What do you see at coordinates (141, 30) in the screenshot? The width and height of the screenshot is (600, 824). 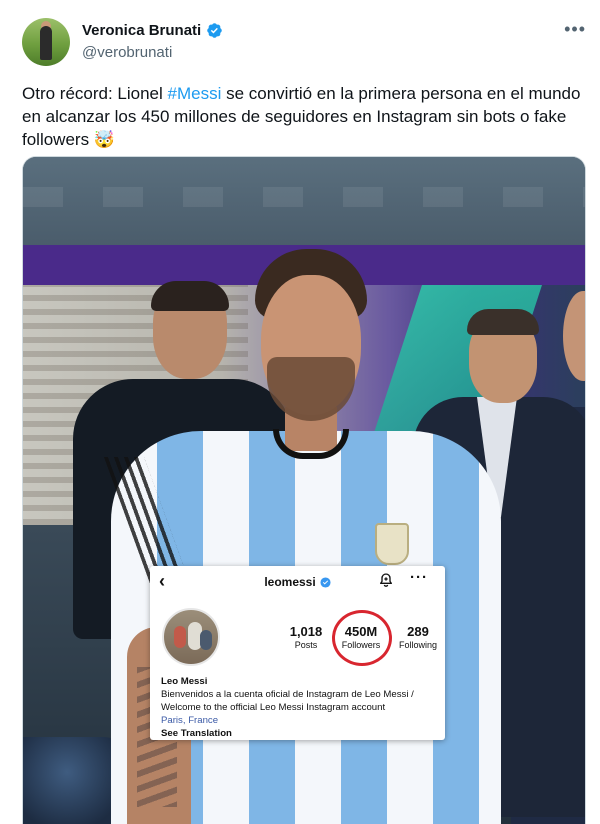 I see `author-name: Veronica Brunati` at bounding box center [141, 30].